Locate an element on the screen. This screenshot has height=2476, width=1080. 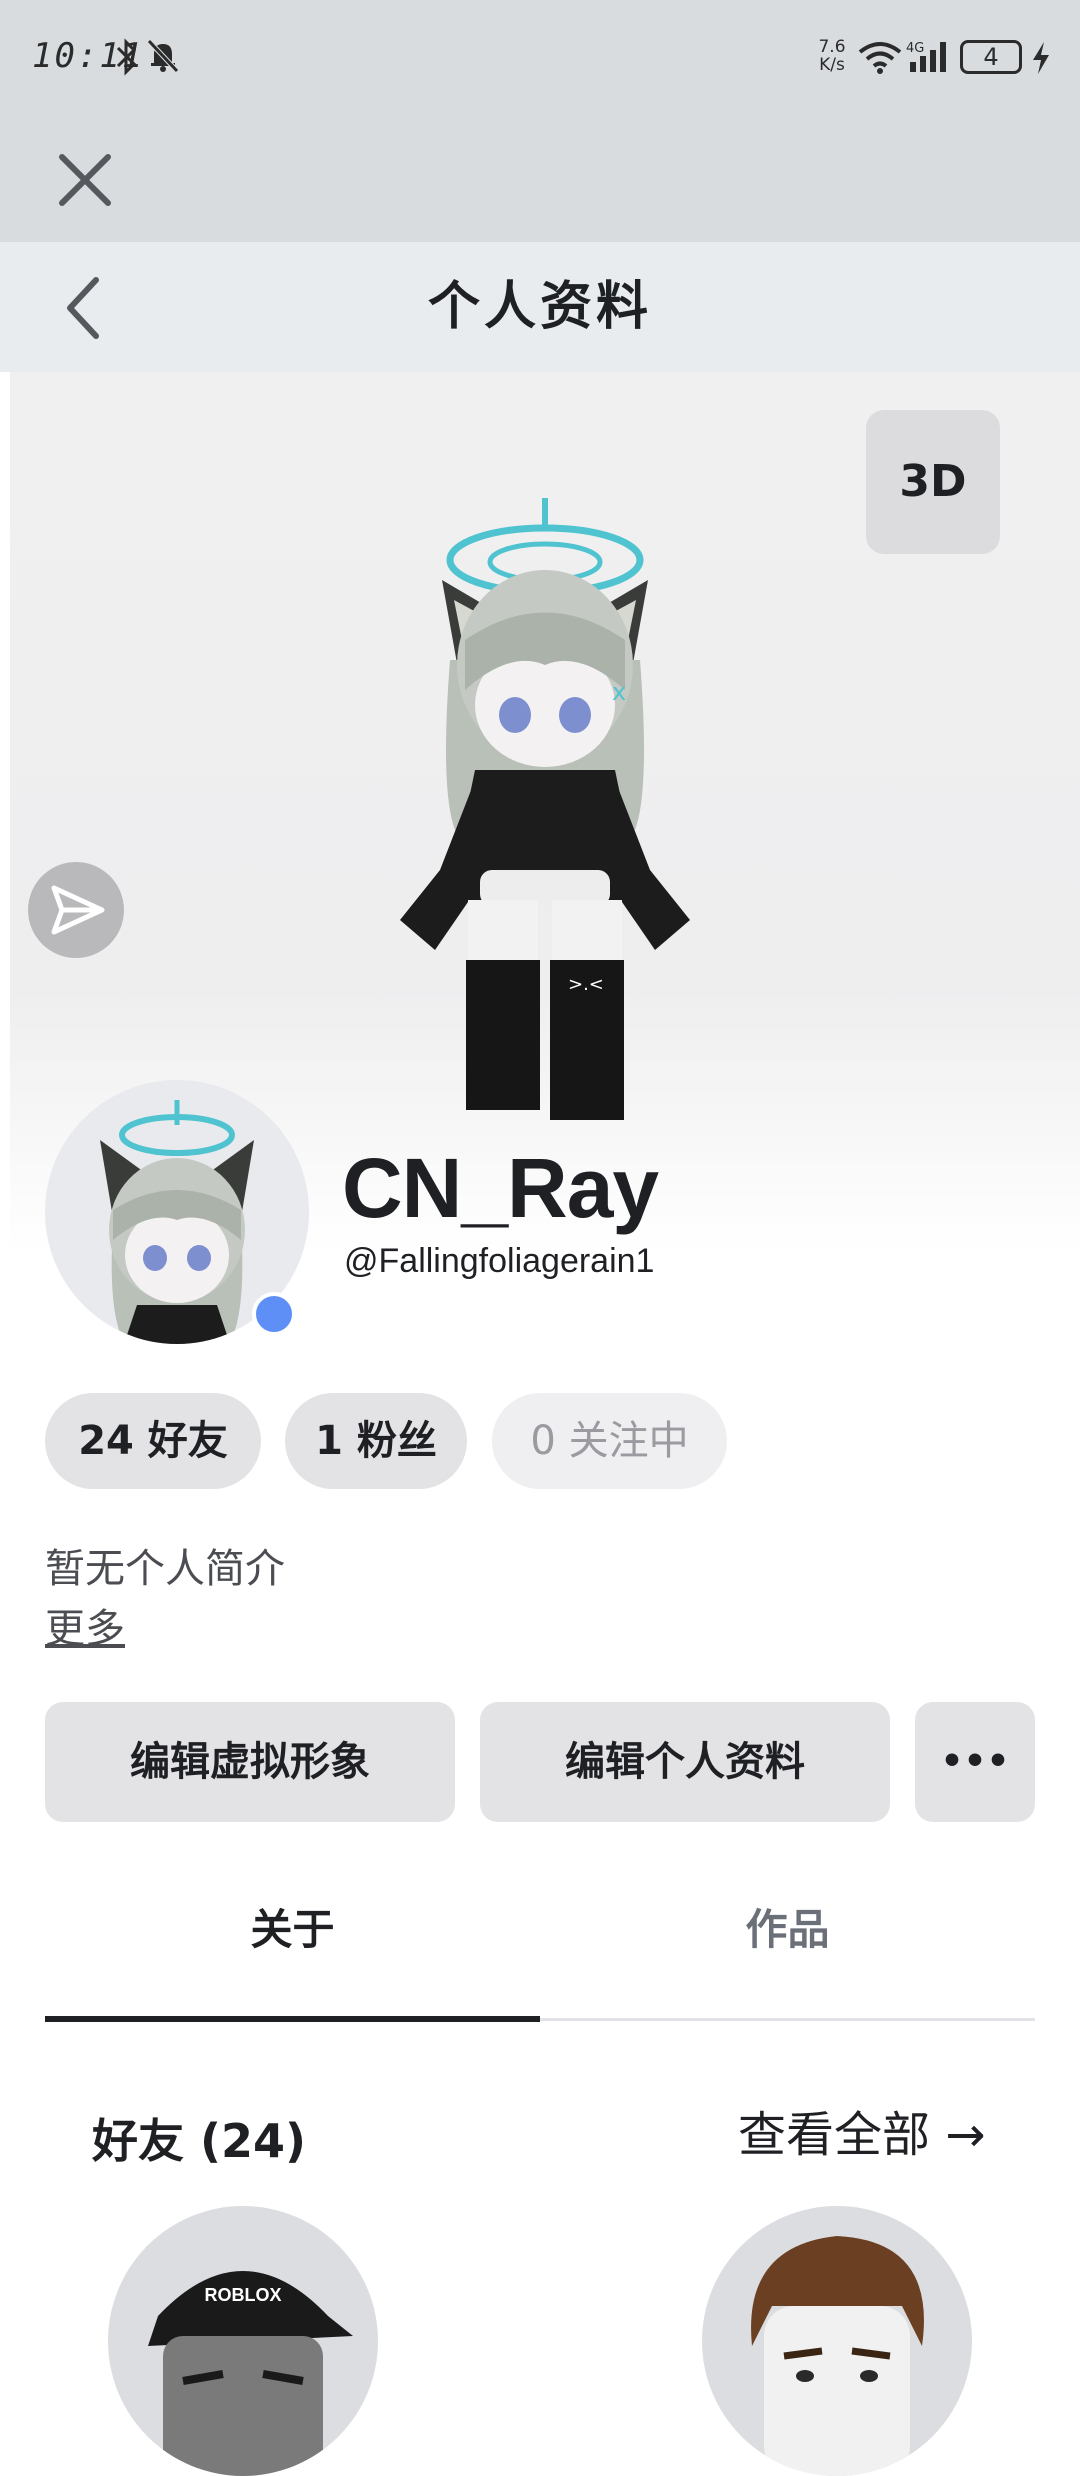
more-options-button: ••• is located at coordinates (975, 1762).